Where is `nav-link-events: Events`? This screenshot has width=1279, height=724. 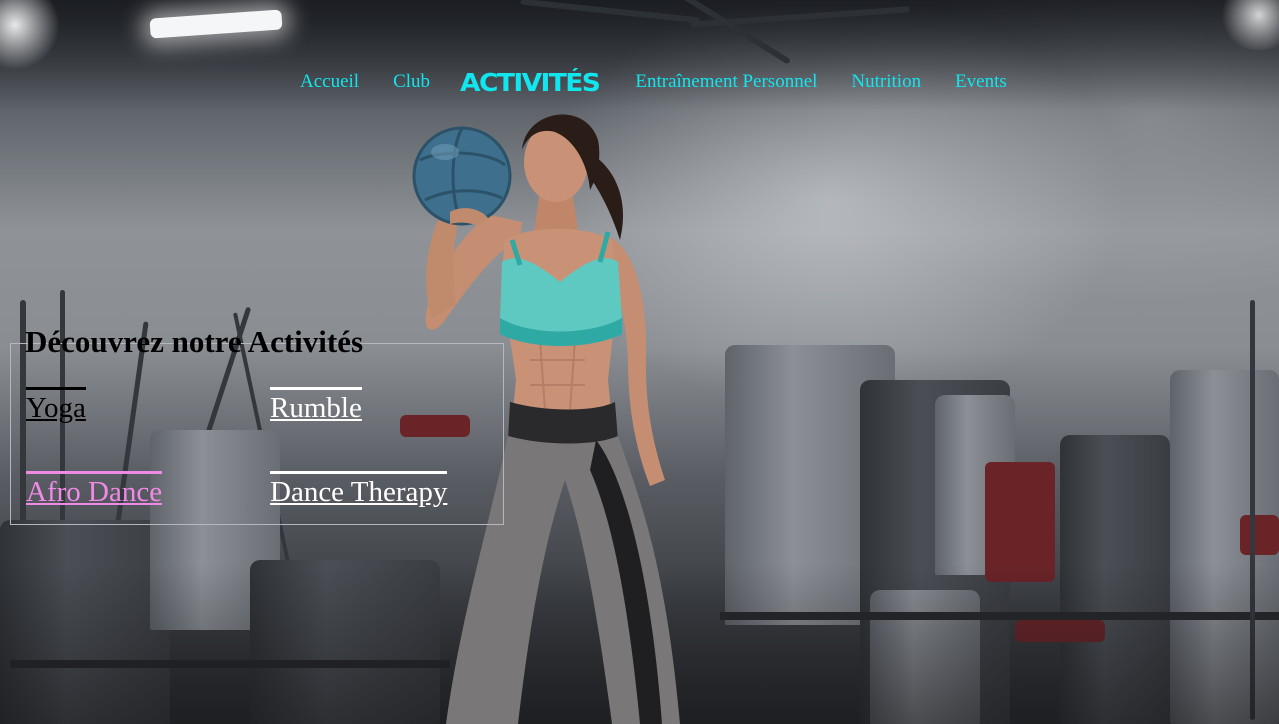
nav-link-events: Events is located at coordinates (981, 82).